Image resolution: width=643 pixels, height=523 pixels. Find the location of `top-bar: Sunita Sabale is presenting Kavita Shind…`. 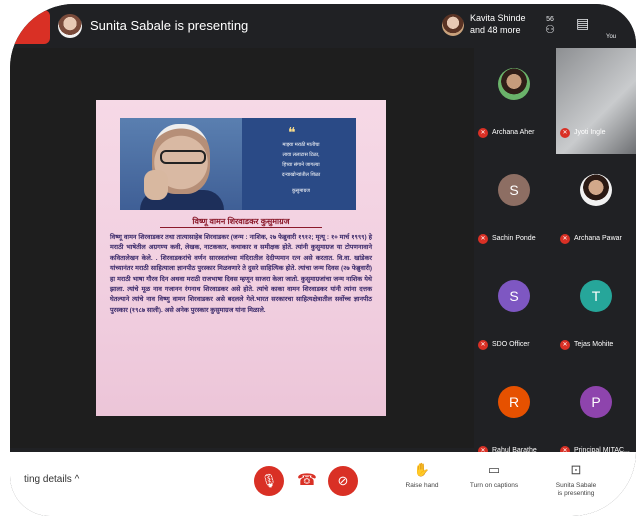

top-bar: Sunita Sabale is presenting Kavita Shind… is located at coordinates (323, 26).